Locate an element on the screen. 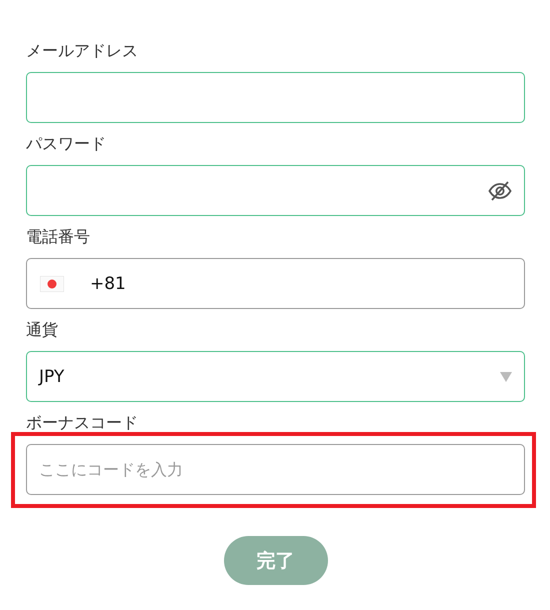 Image resolution: width=550 pixels, height=610 pixels. input-field is located at coordinates (275, 97).